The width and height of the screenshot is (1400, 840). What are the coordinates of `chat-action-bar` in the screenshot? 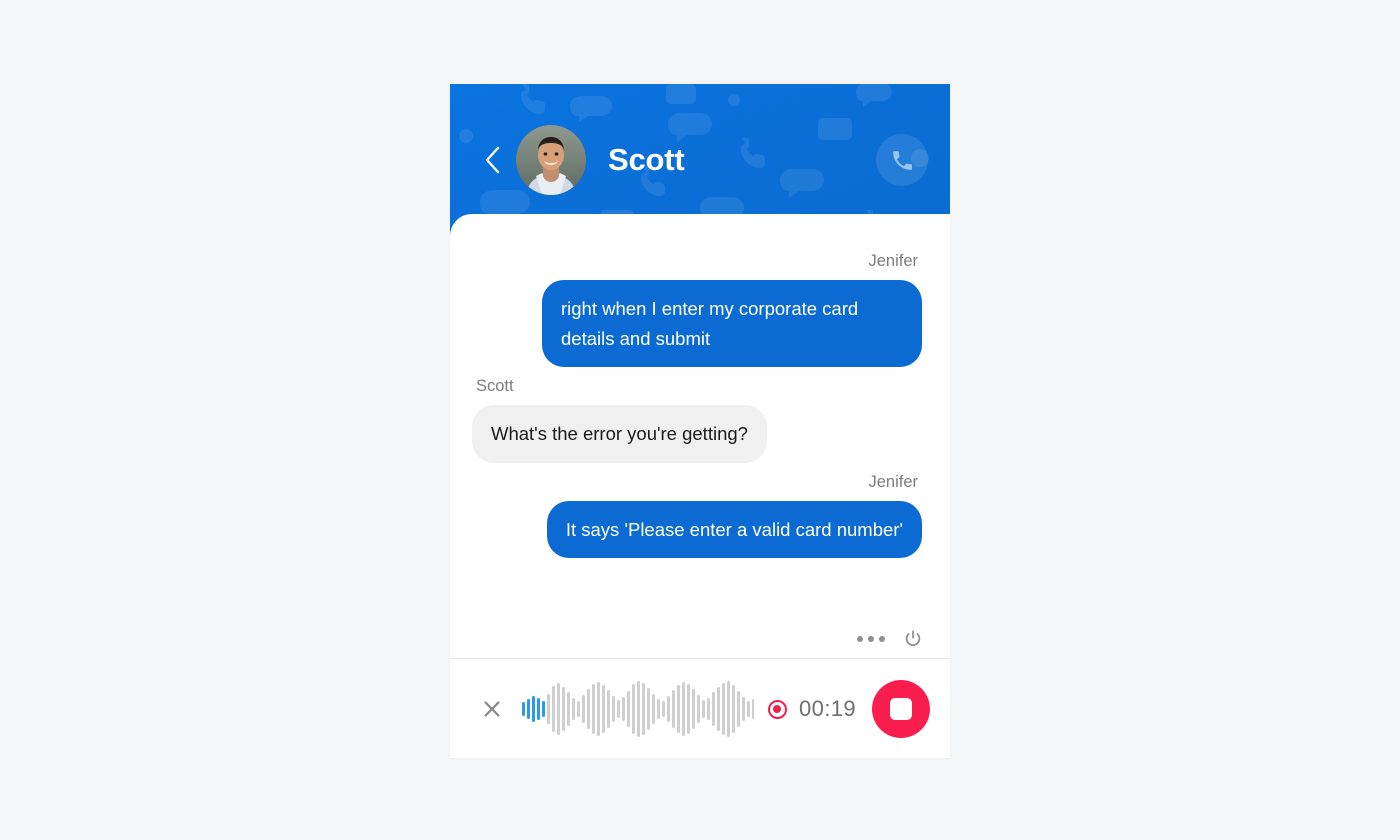 It's located at (890, 639).